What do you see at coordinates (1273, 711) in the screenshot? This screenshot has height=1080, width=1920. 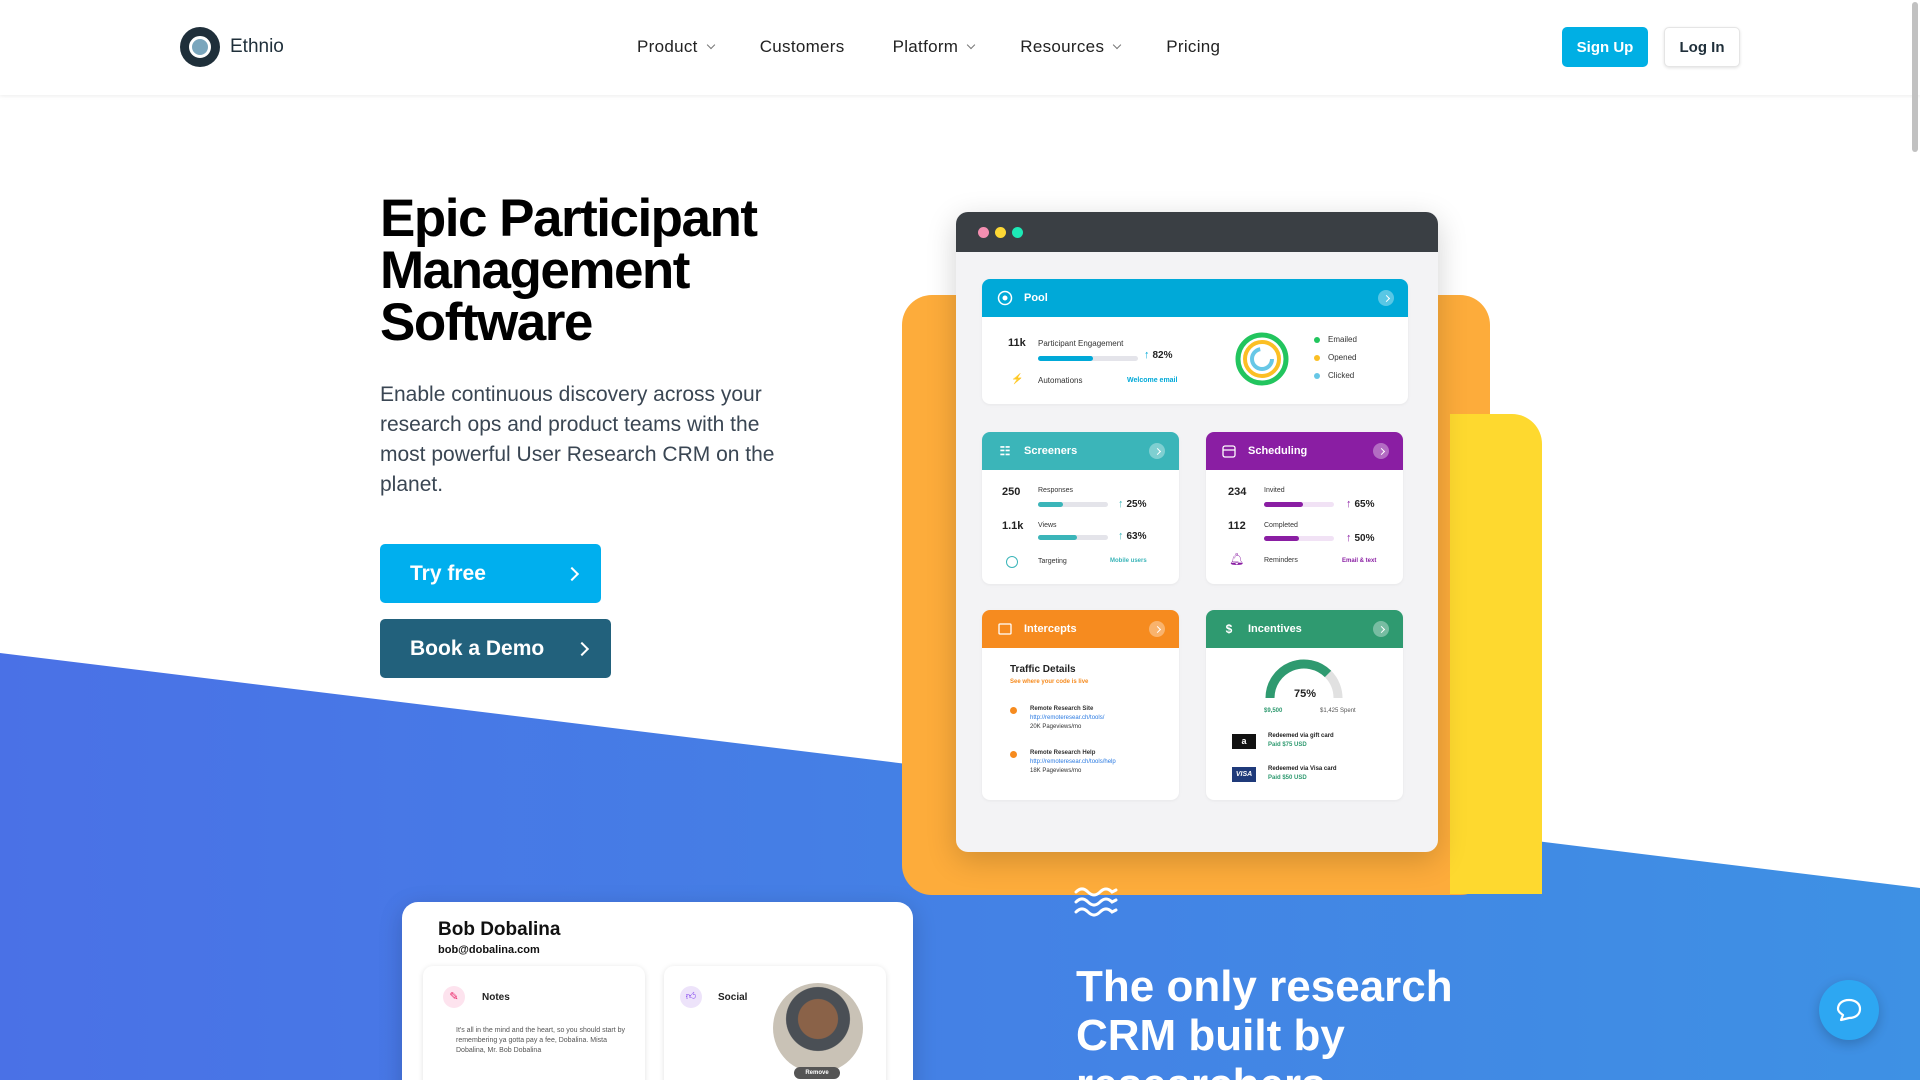 I see `incentives-budget: $9,500` at bounding box center [1273, 711].